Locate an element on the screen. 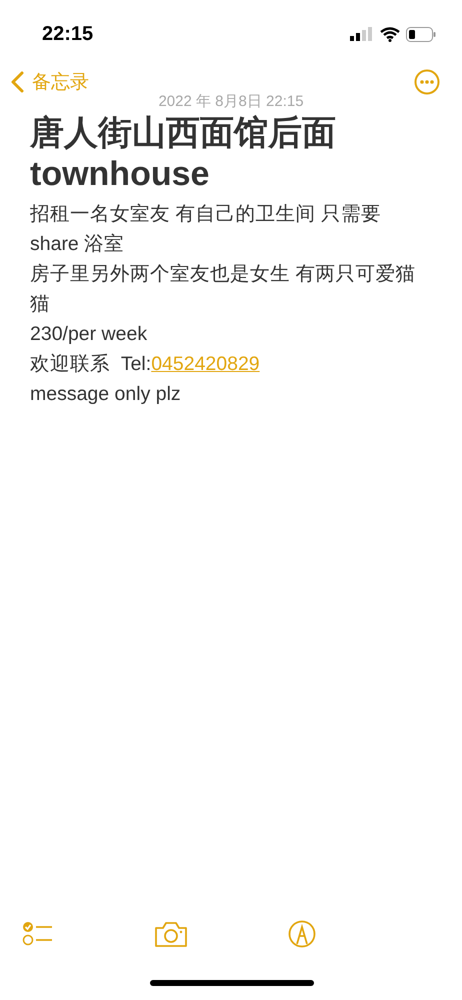  note-text: message only plz is located at coordinates (106, 394).